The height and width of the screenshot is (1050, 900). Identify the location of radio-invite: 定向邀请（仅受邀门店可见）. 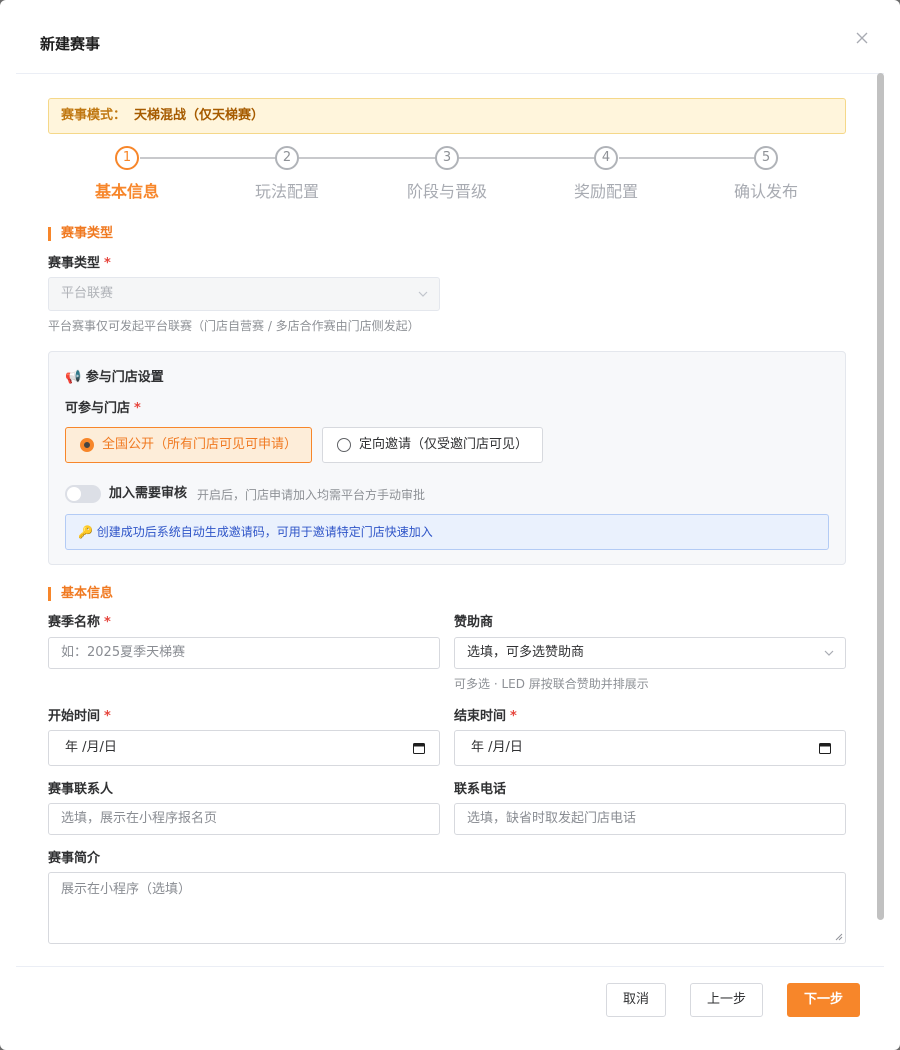
(432, 445).